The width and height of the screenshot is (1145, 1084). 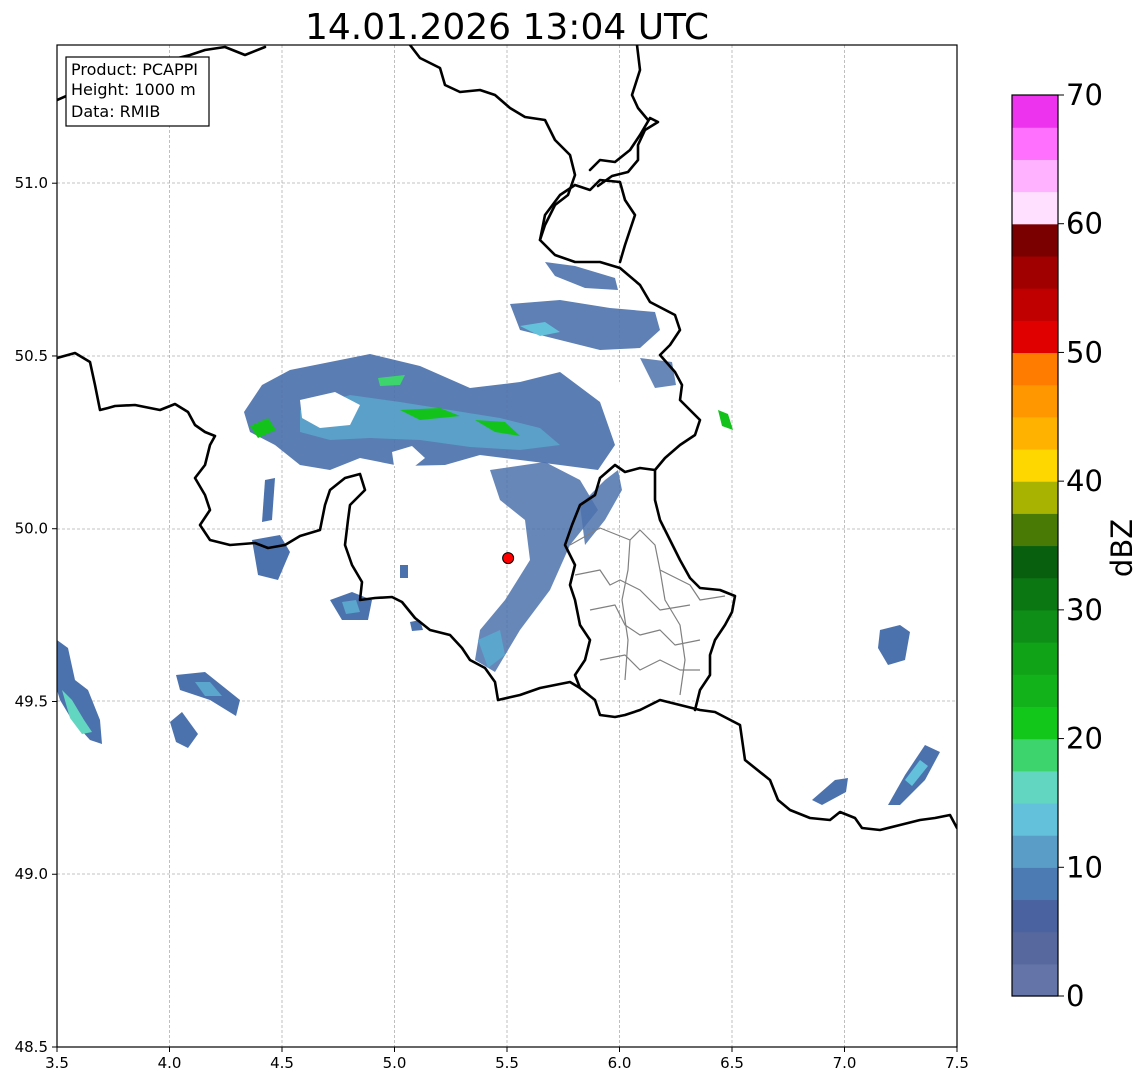 I want to click on info-data-source: Data: RMIB, so click(x=115, y=111).